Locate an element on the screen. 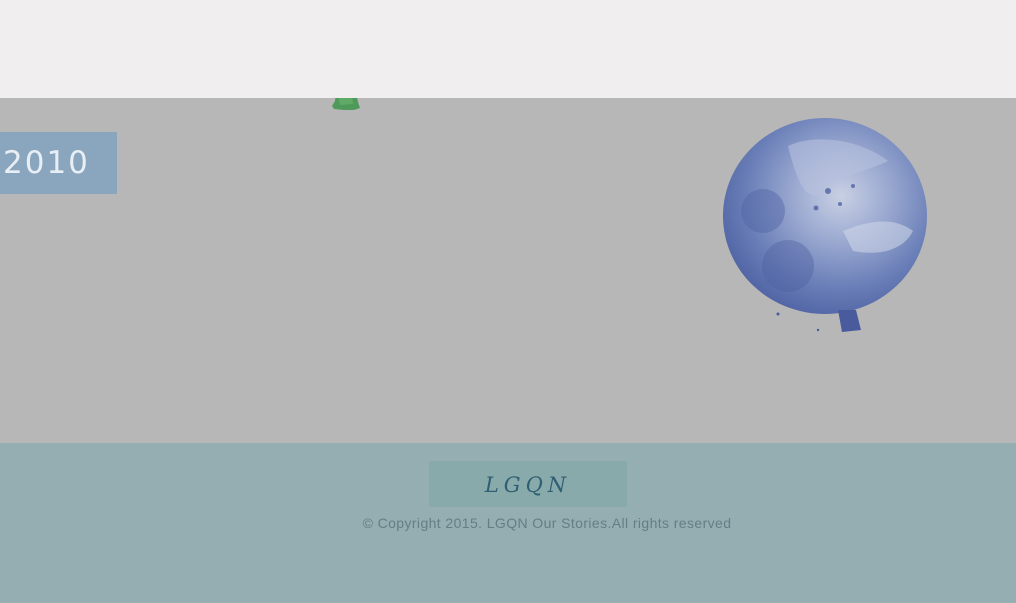 The height and width of the screenshot is (603, 1016). footer-logo: LGQN is located at coordinates (528, 484).